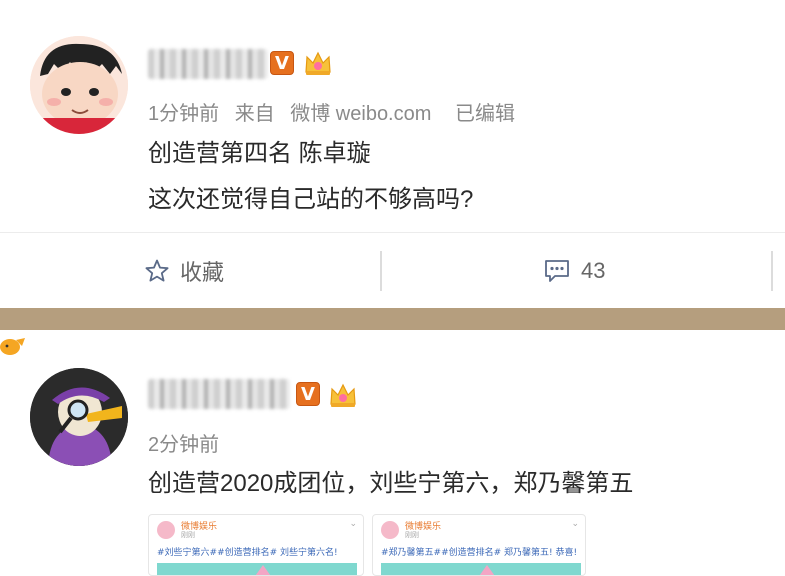 This screenshot has height=576, width=785. What do you see at coordinates (479, 545) in the screenshot?
I see `attachment-thumbnail: 微博娱乐 刚刚 ⌄ #郑乃馨第五##创造营排名# 郑乃馨第五! 恭喜!` at bounding box center [479, 545].